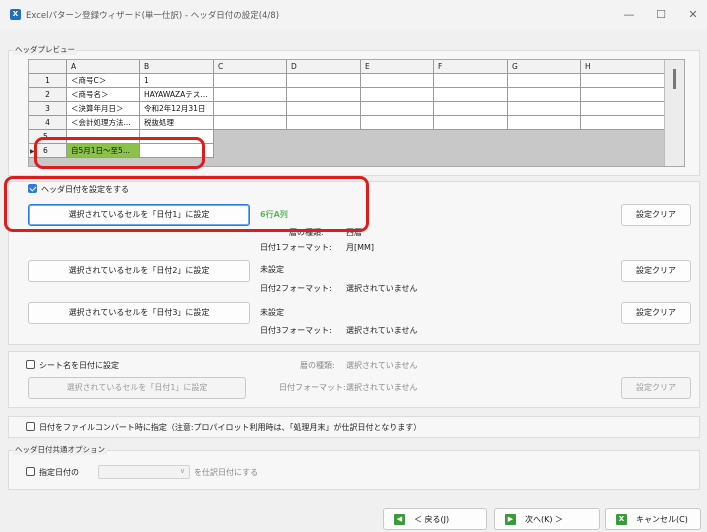 The width and height of the screenshot is (707, 532). I want to click on grid-col-header: G, so click(544, 67).